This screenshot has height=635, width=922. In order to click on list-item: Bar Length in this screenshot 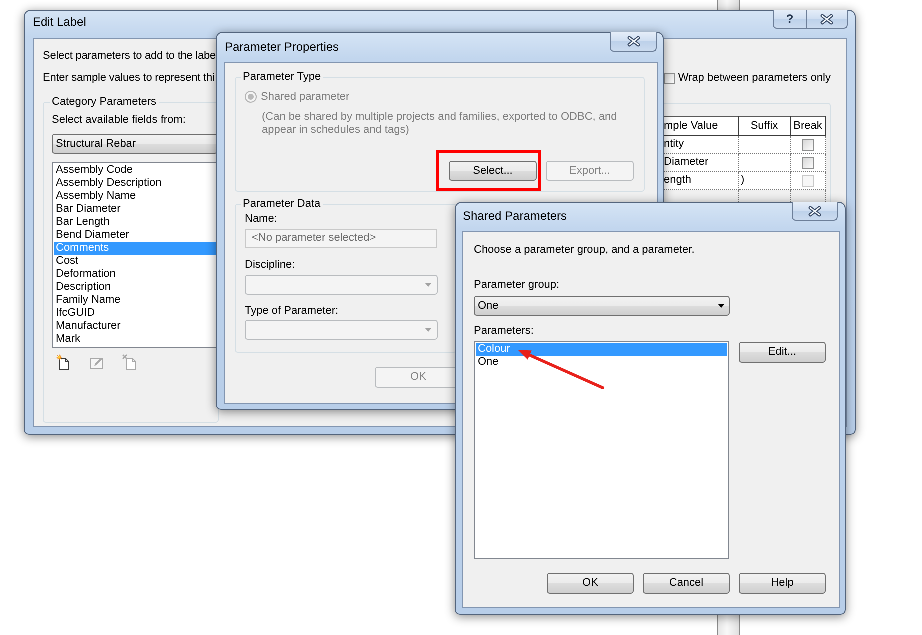, I will do `click(135, 222)`.